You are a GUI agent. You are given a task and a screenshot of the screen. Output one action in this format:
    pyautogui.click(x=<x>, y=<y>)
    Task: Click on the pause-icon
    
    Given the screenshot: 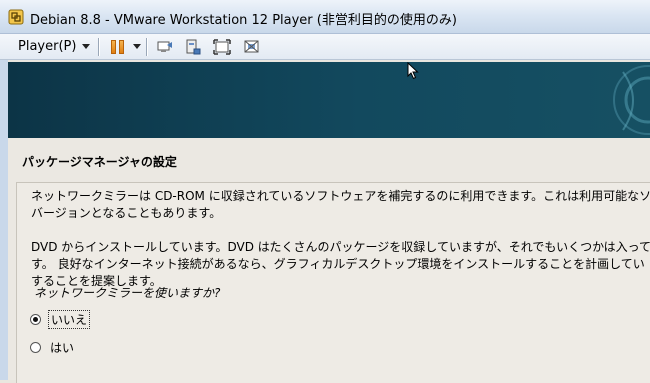 What is the action you would take?
    pyautogui.click(x=118, y=47)
    